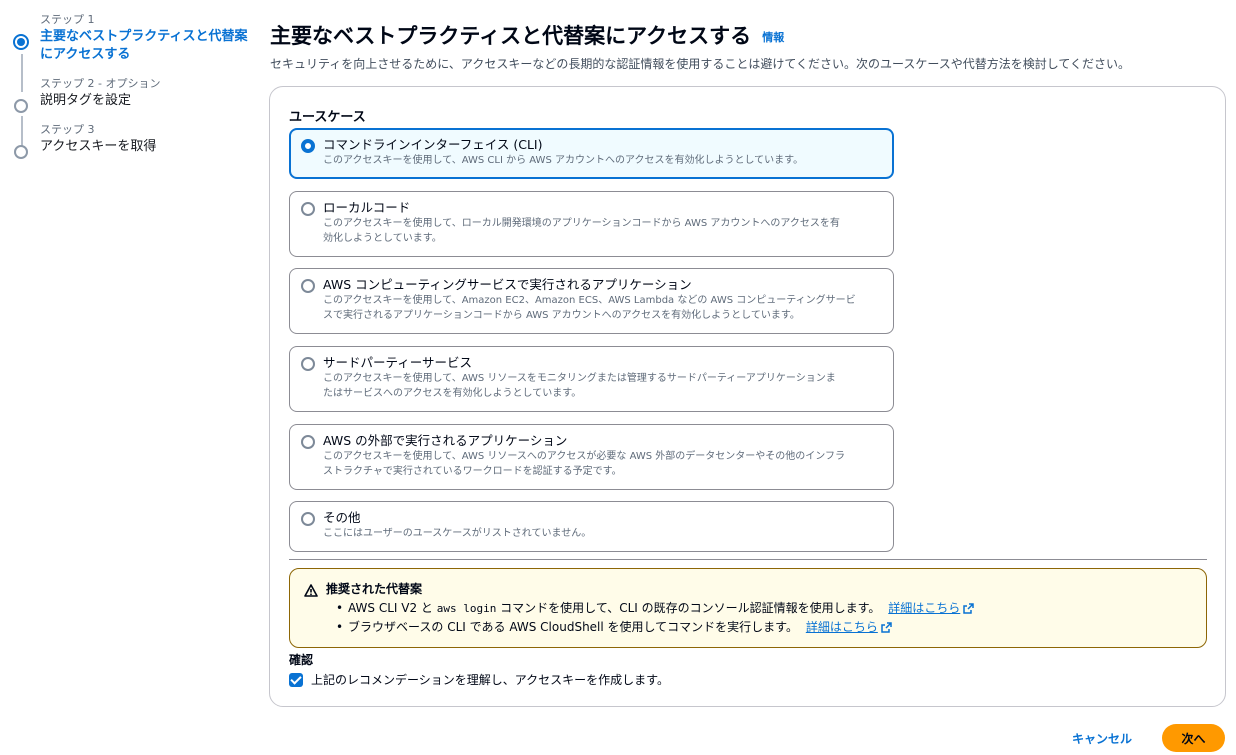 The width and height of the screenshot is (1236, 755). I want to click on step-2: ステップ 2 - オプション 説明タグを設定, so click(134, 94).